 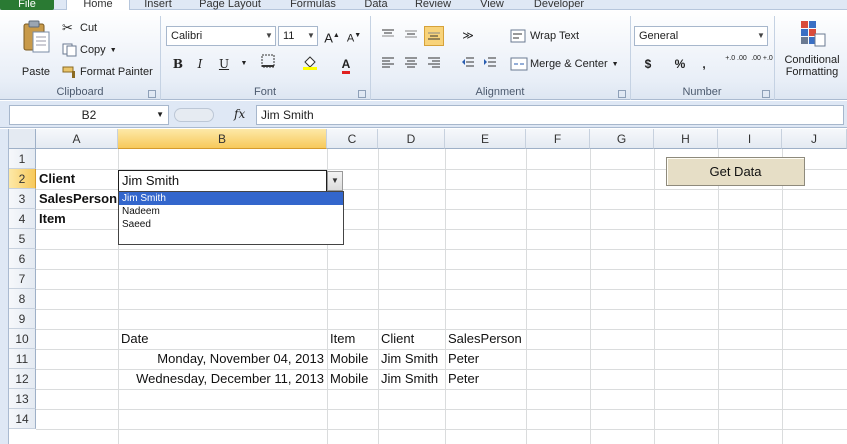 I want to click on increase-decimal-button: +.0 .00, so click(x=736, y=64).